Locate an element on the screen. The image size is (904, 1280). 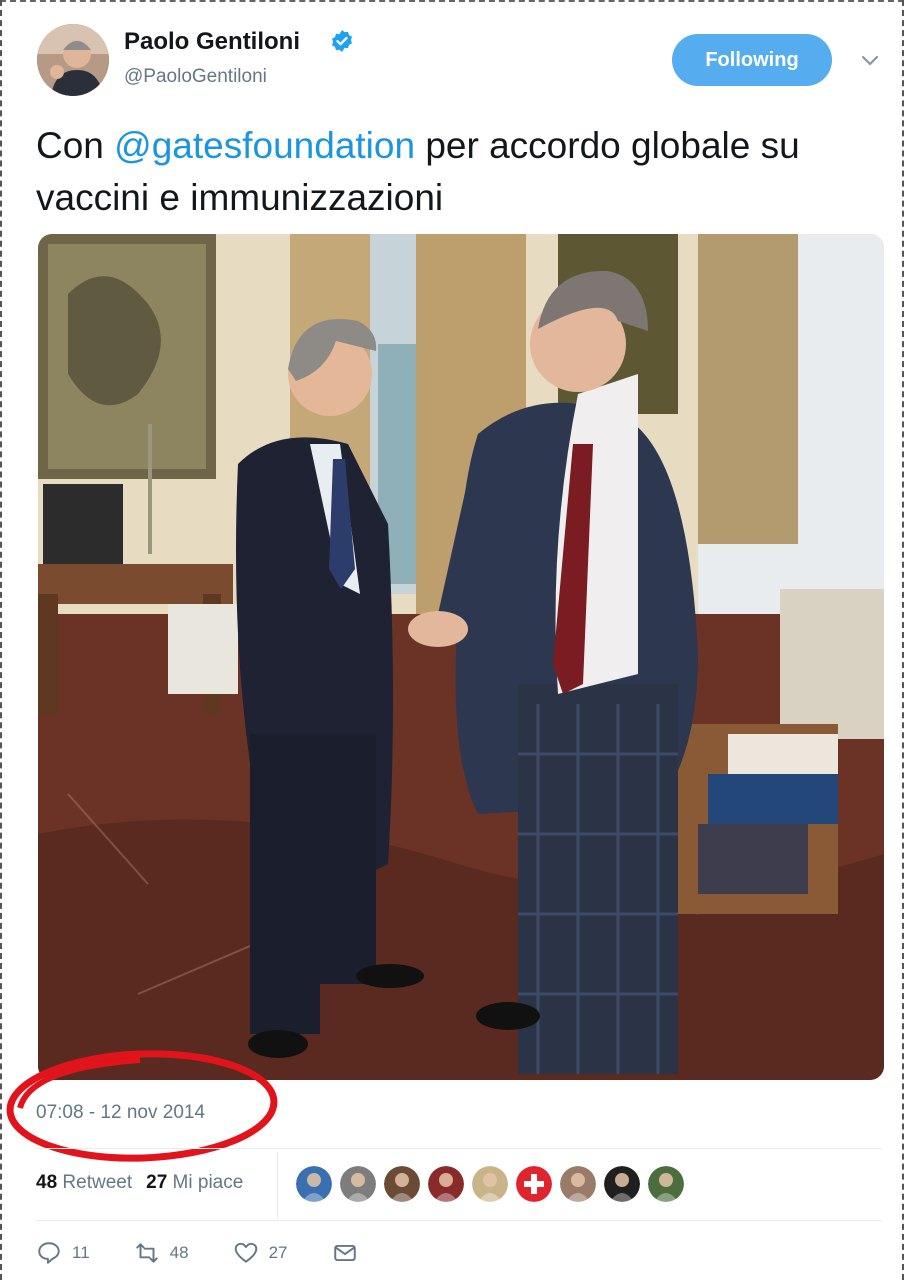
like-stat: 27 Mi piace is located at coordinates (194, 1183).